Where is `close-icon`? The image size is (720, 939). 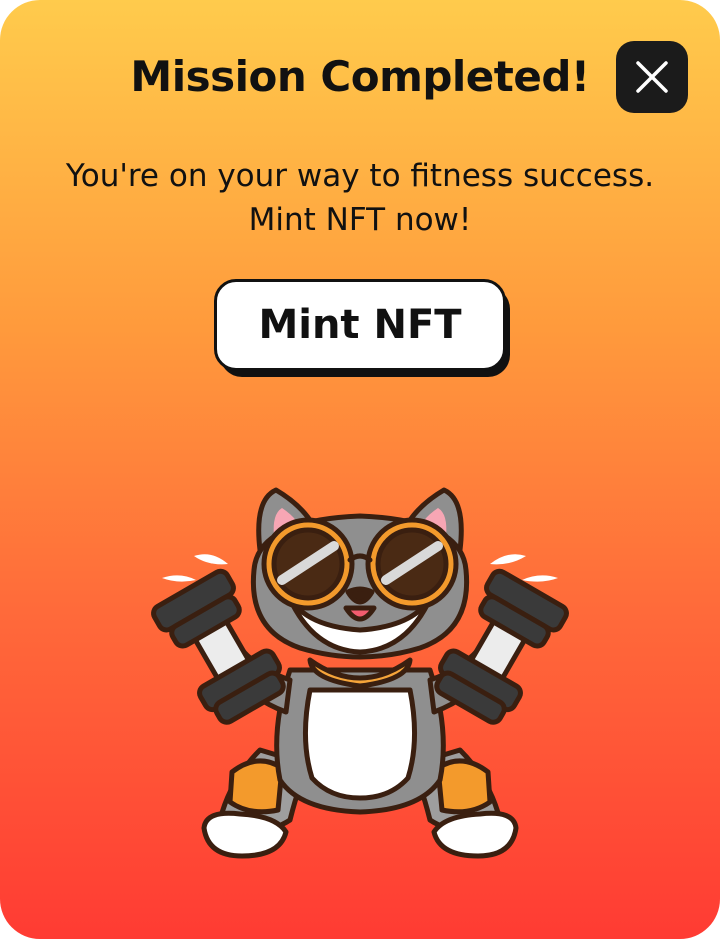 close-icon is located at coordinates (652, 77).